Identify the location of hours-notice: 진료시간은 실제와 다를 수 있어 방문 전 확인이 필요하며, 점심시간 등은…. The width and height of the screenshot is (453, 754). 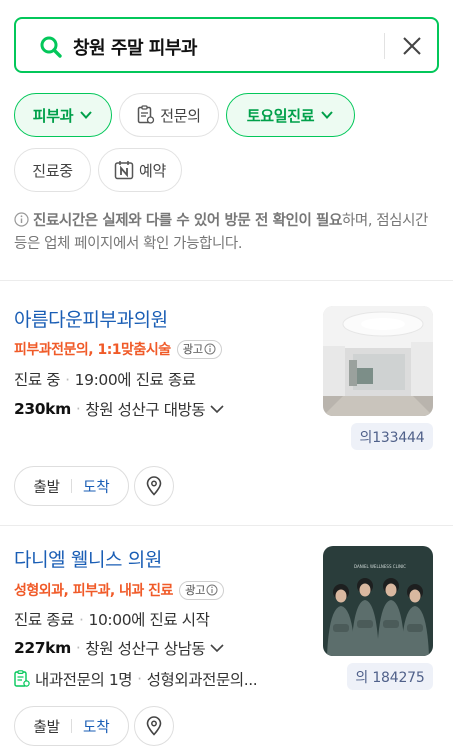
(226, 233).